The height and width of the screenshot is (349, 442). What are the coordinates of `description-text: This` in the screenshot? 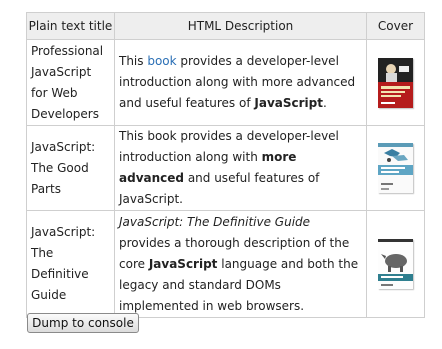 It's located at (133, 61).